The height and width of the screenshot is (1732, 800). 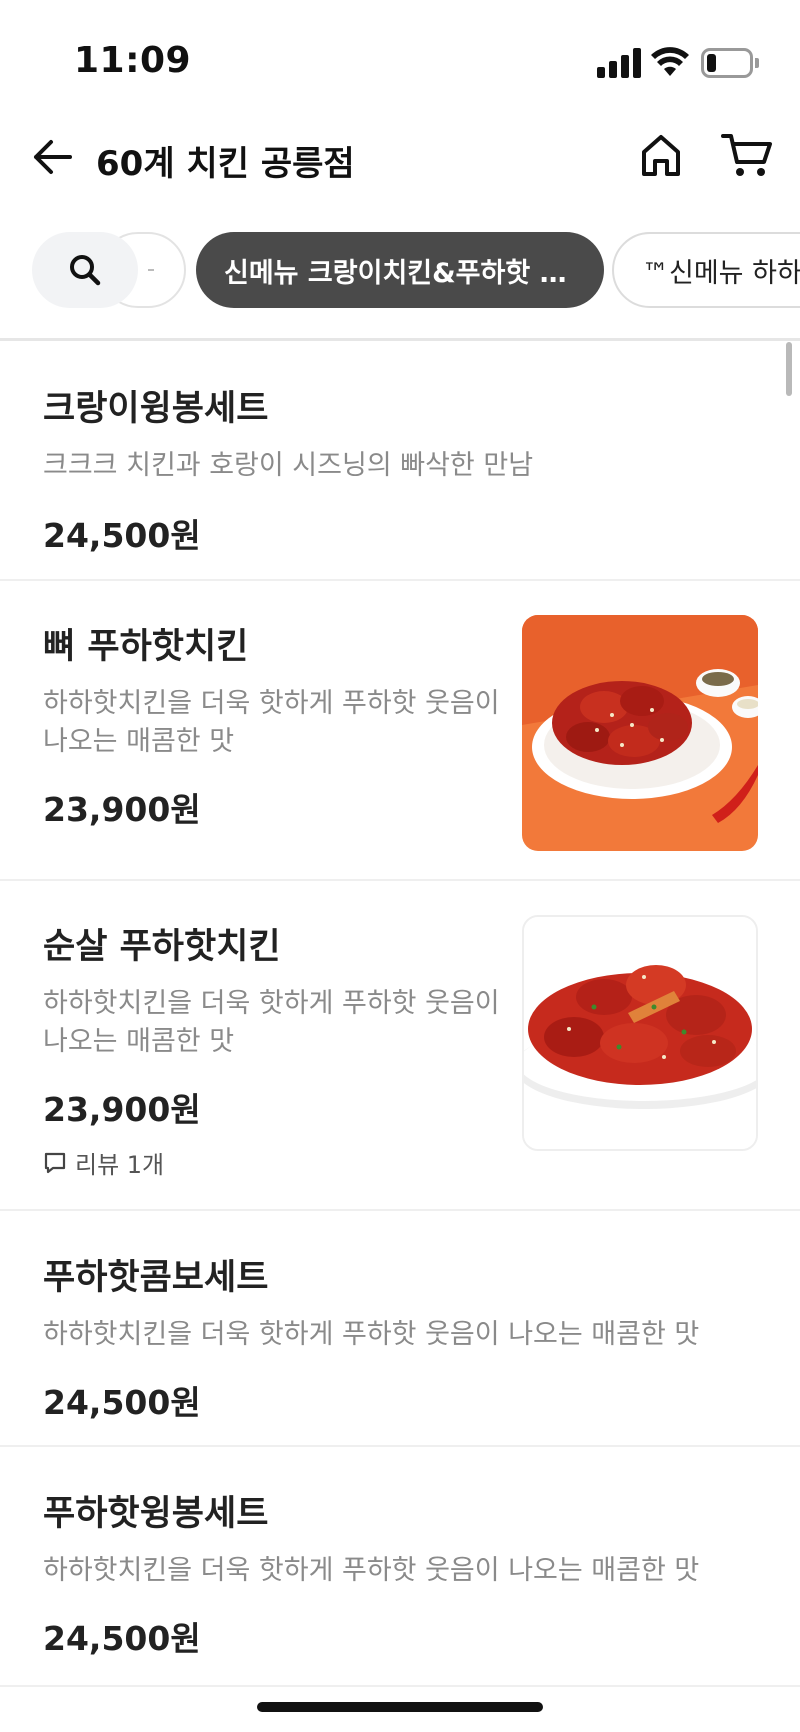 I want to click on back-arrow-icon, so click(x=53, y=157).